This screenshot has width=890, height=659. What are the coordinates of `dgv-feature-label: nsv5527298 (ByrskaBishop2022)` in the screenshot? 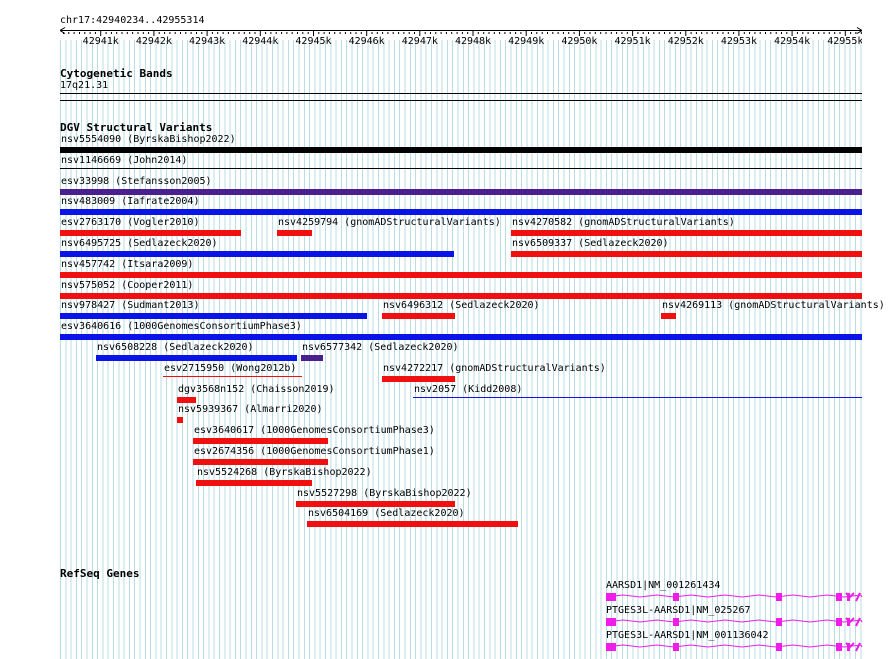 It's located at (384, 493).